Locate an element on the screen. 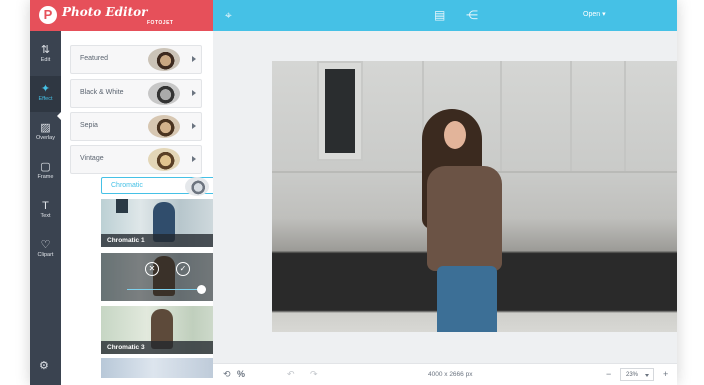 The width and height of the screenshot is (704, 385). category-vintage: Vintage is located at coordinates (136, 159).